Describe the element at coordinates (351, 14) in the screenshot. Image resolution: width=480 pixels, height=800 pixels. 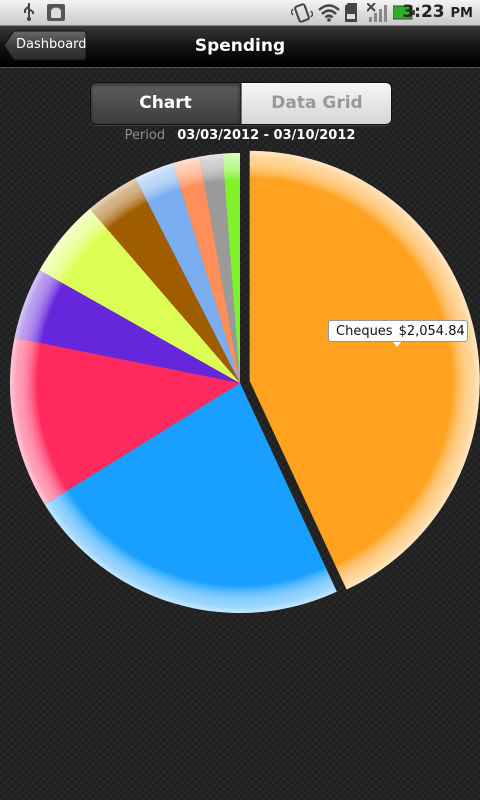
I see `sd-card-icon` at that location.